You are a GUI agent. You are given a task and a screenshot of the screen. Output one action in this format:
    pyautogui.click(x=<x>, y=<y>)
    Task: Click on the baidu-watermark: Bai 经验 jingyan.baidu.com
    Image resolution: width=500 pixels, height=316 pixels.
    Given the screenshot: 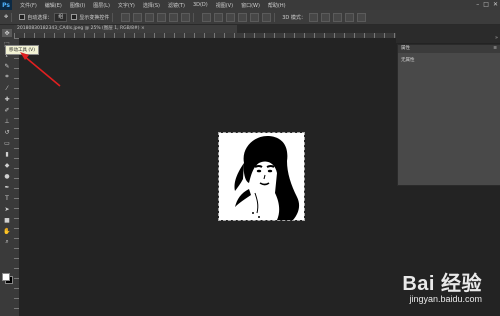 What is the action you would take?
    pyautogui.click(x=442, y=285)
    